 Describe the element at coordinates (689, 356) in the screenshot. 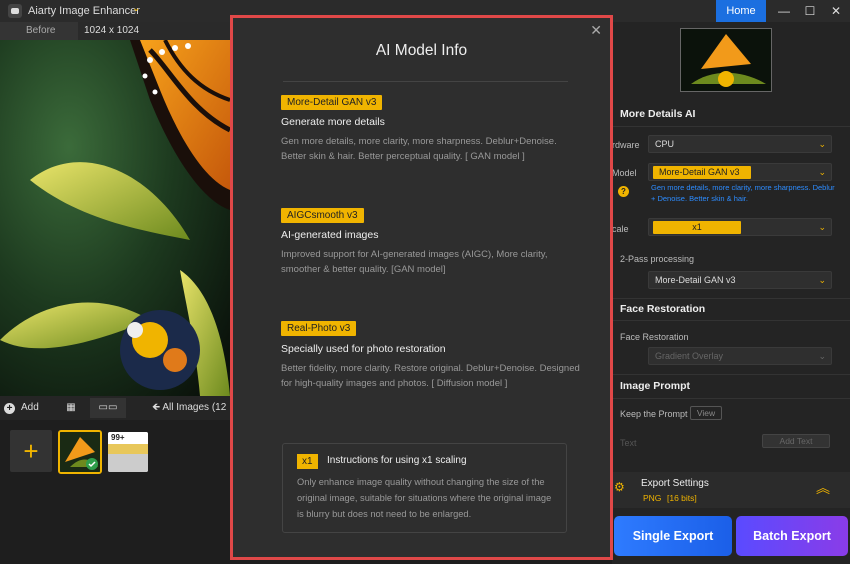

I see `face-restoration-value: Gradient Overlay` at that location.